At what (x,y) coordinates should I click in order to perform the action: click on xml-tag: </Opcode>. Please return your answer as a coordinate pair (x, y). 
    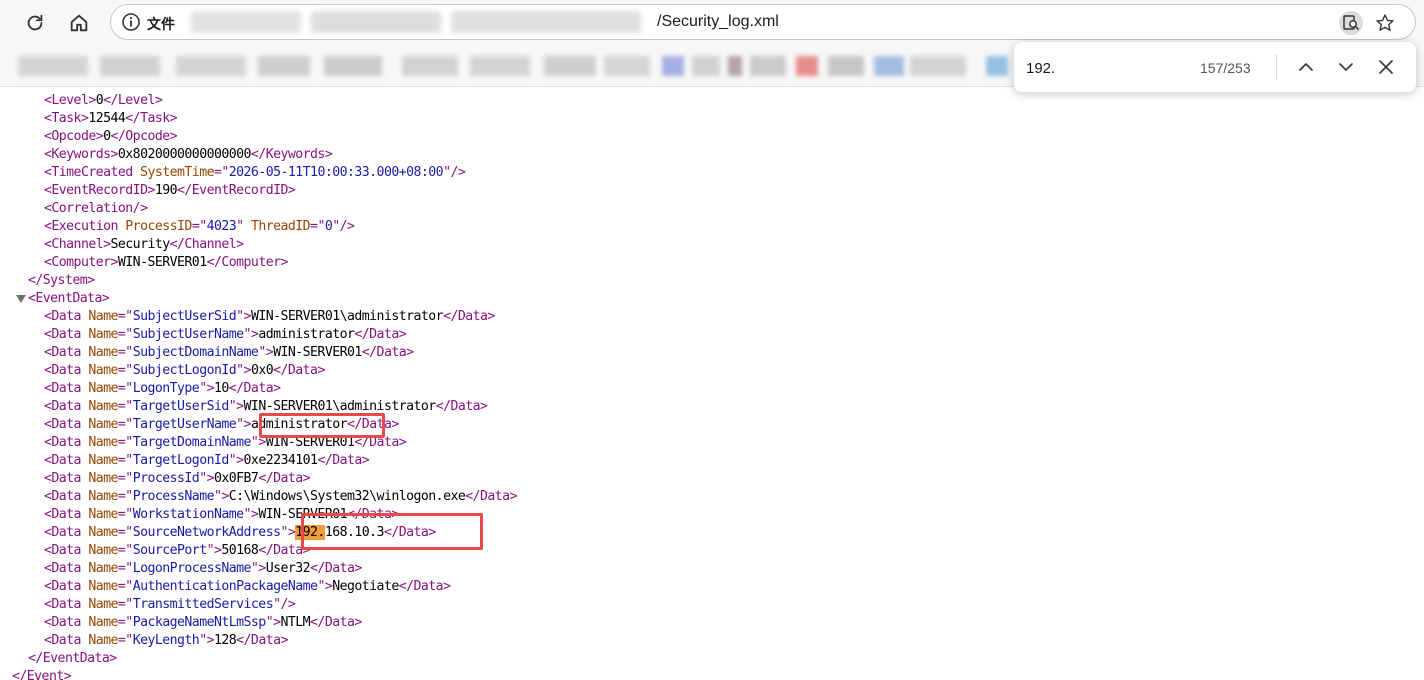
    Looking at the image, I should click on (144, 136).